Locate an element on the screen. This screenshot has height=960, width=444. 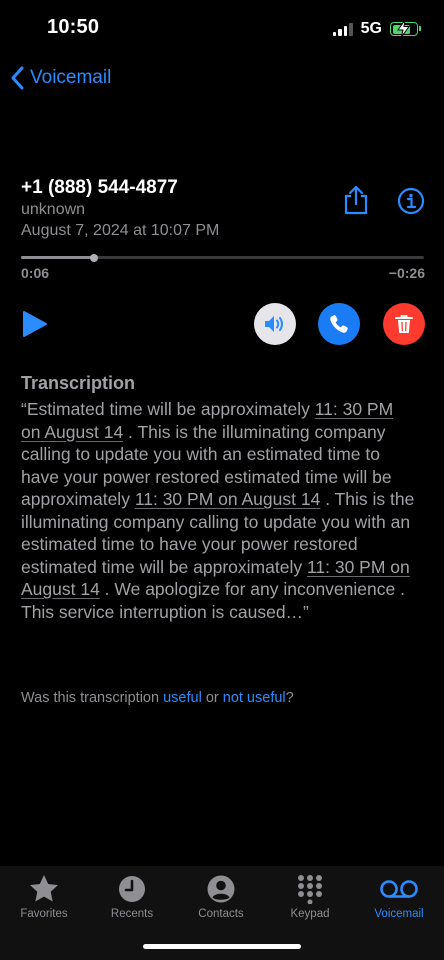
back-button: Voicemail is located at coordinates (60, 78).